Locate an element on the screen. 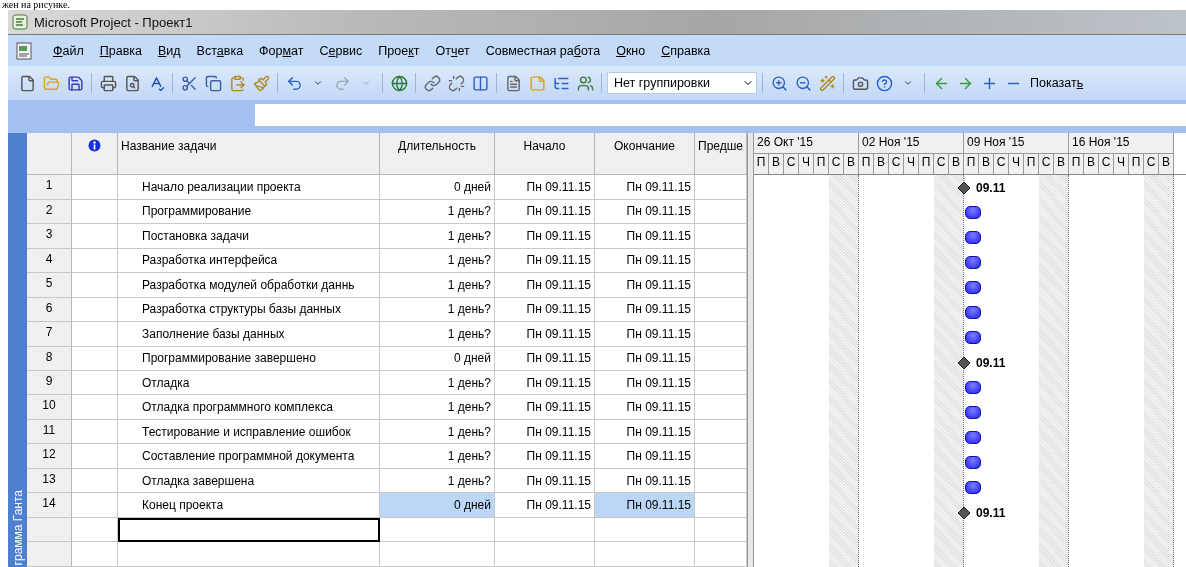 The width and height of the screenshot is (1186, 567). menu-item: Формат is located at coordinates (281, 50).